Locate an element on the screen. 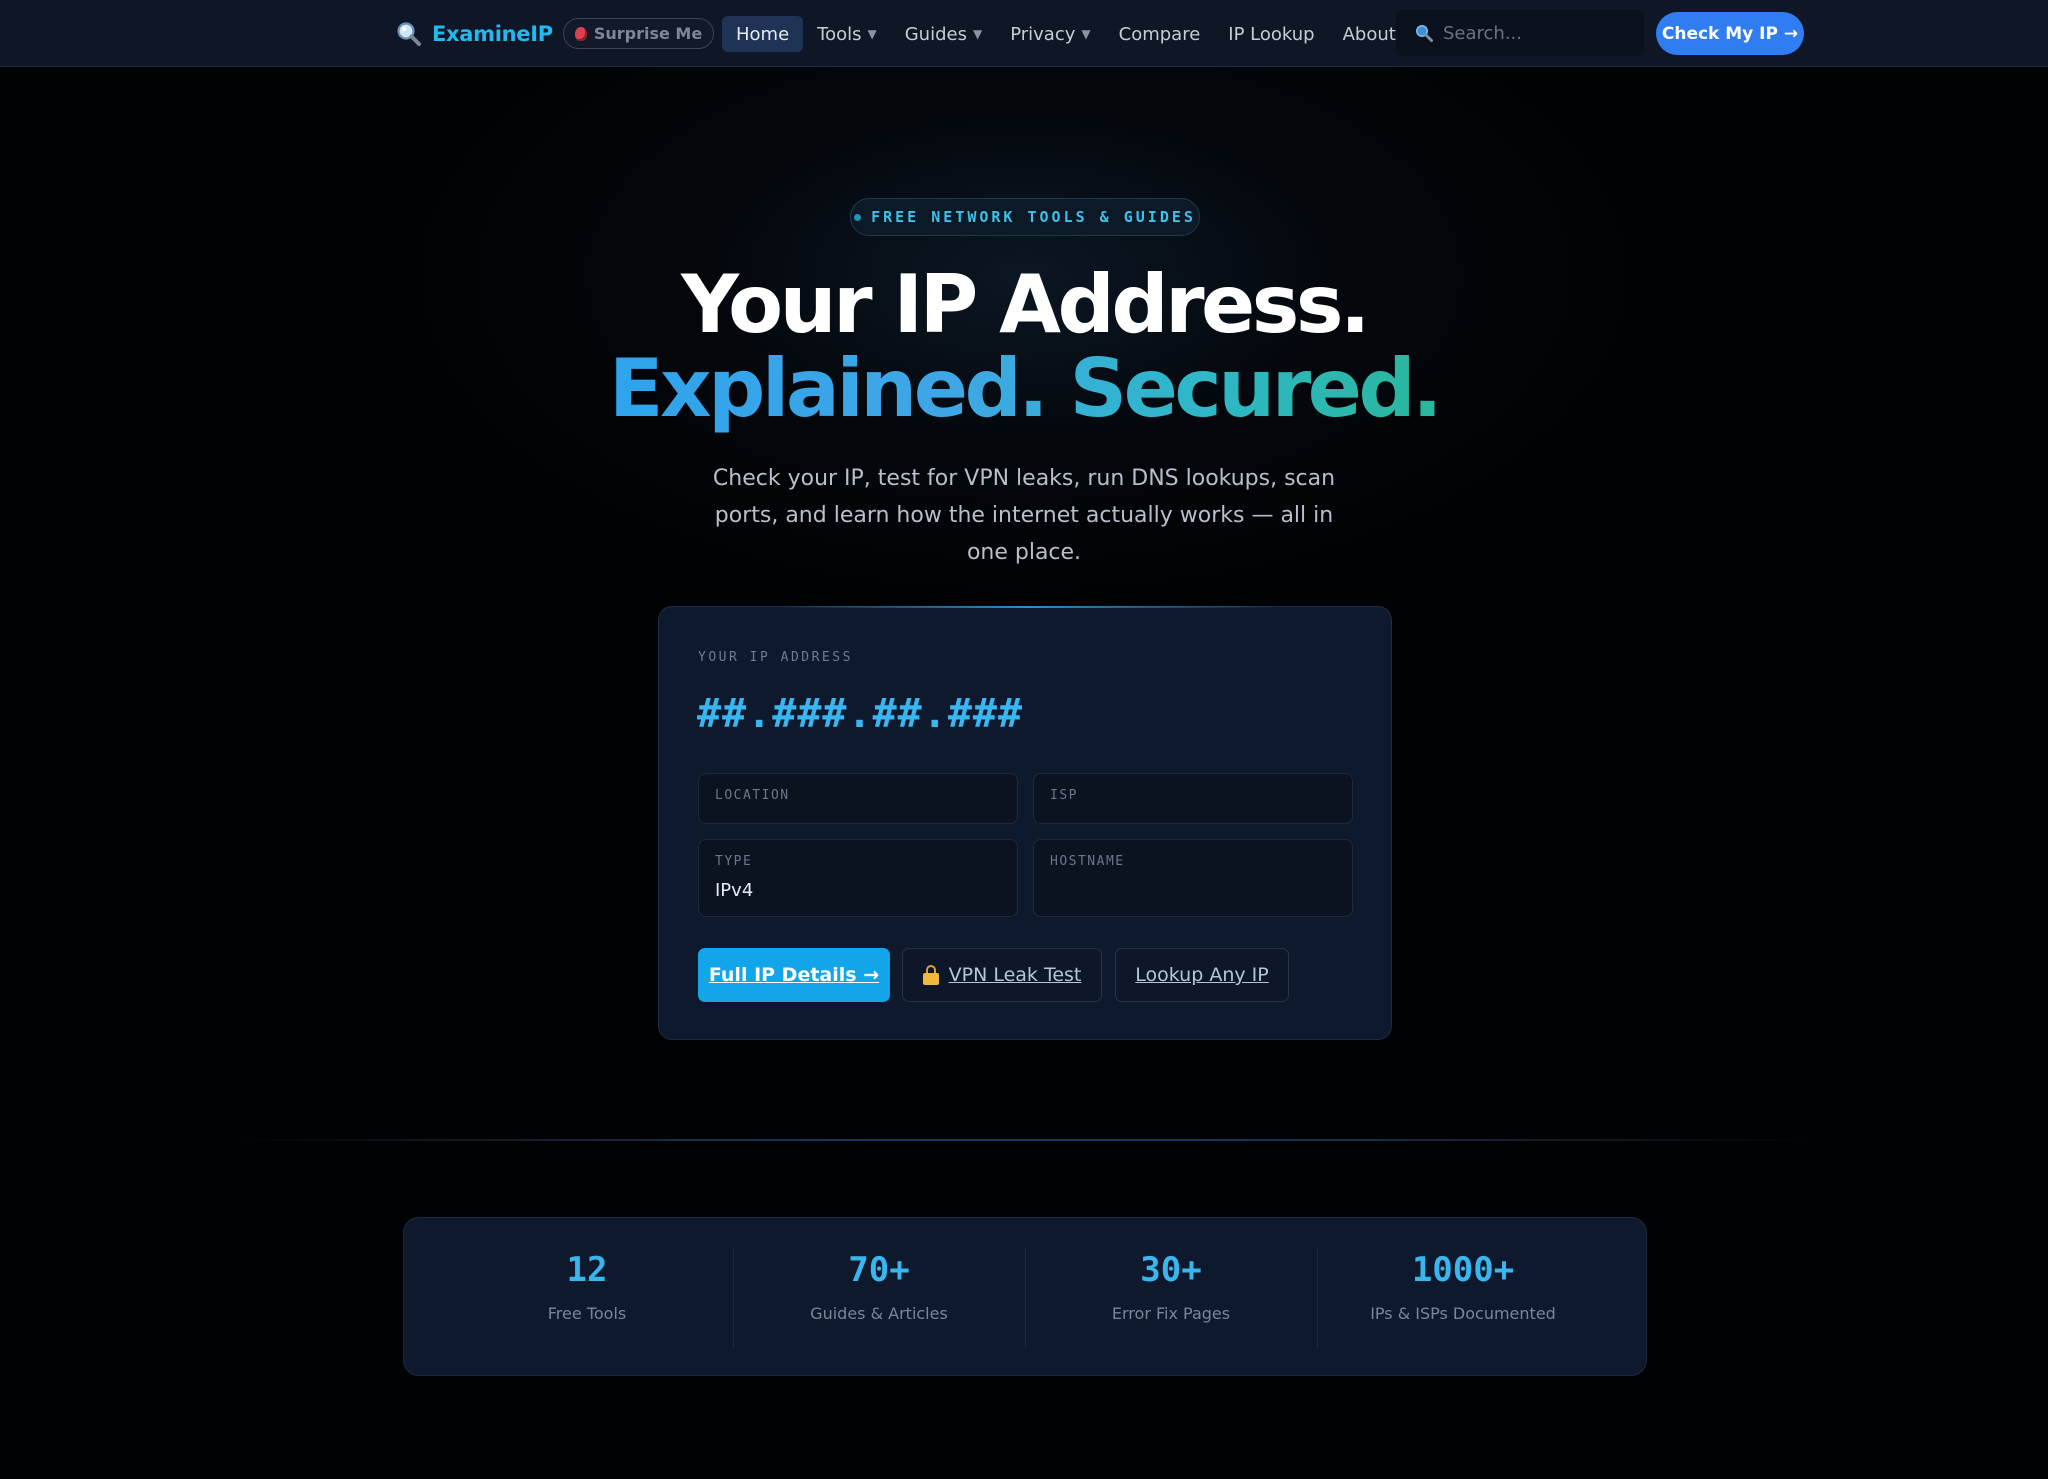 This screenshot has height=1479, width=2048. section-divider is located at coordinates (1024, 1140).